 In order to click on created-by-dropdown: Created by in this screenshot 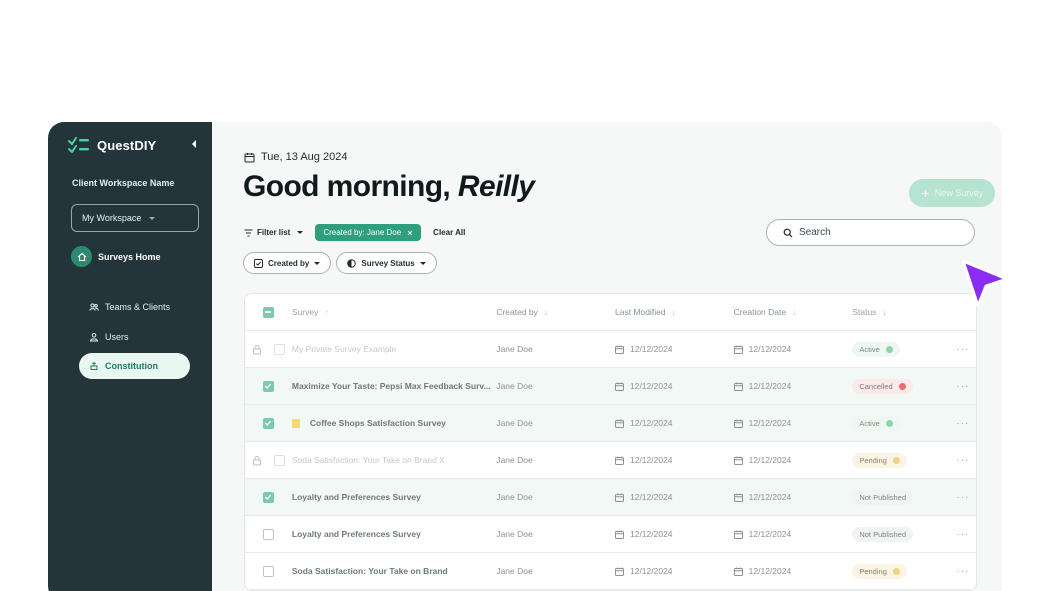, I will do `click(287, 263)`.